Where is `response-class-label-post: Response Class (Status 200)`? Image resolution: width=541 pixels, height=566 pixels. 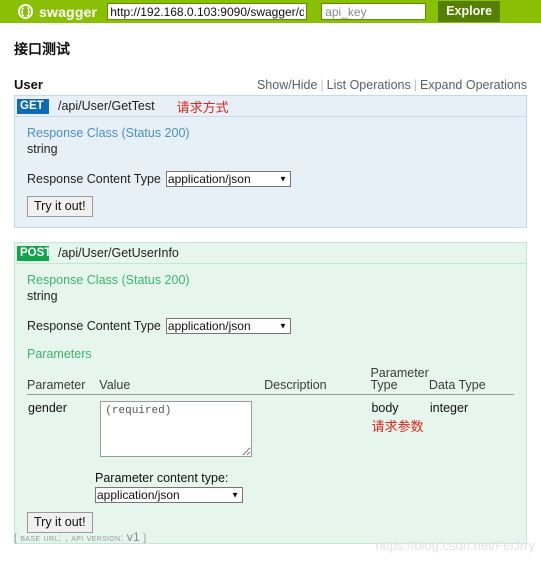 response-class-label-post: Response Class (Status 200) is located at coordinates (108, 280).